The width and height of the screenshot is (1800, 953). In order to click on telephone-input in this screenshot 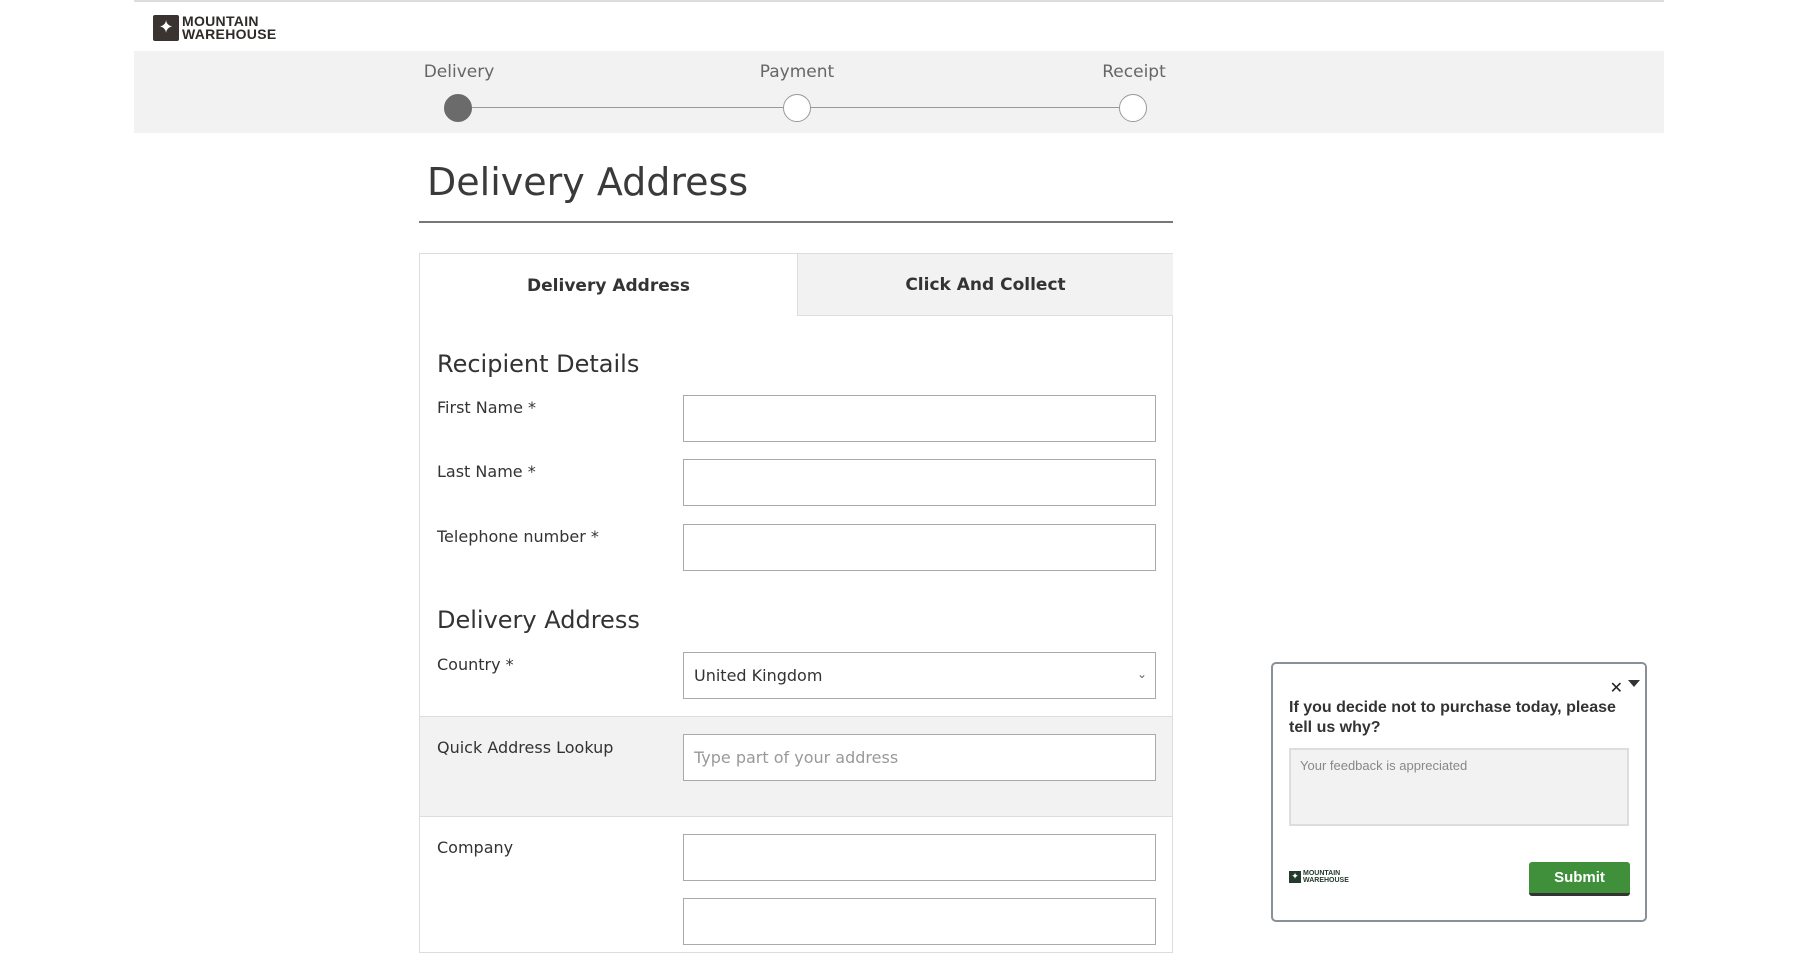, I will do `click(919, 547)`.